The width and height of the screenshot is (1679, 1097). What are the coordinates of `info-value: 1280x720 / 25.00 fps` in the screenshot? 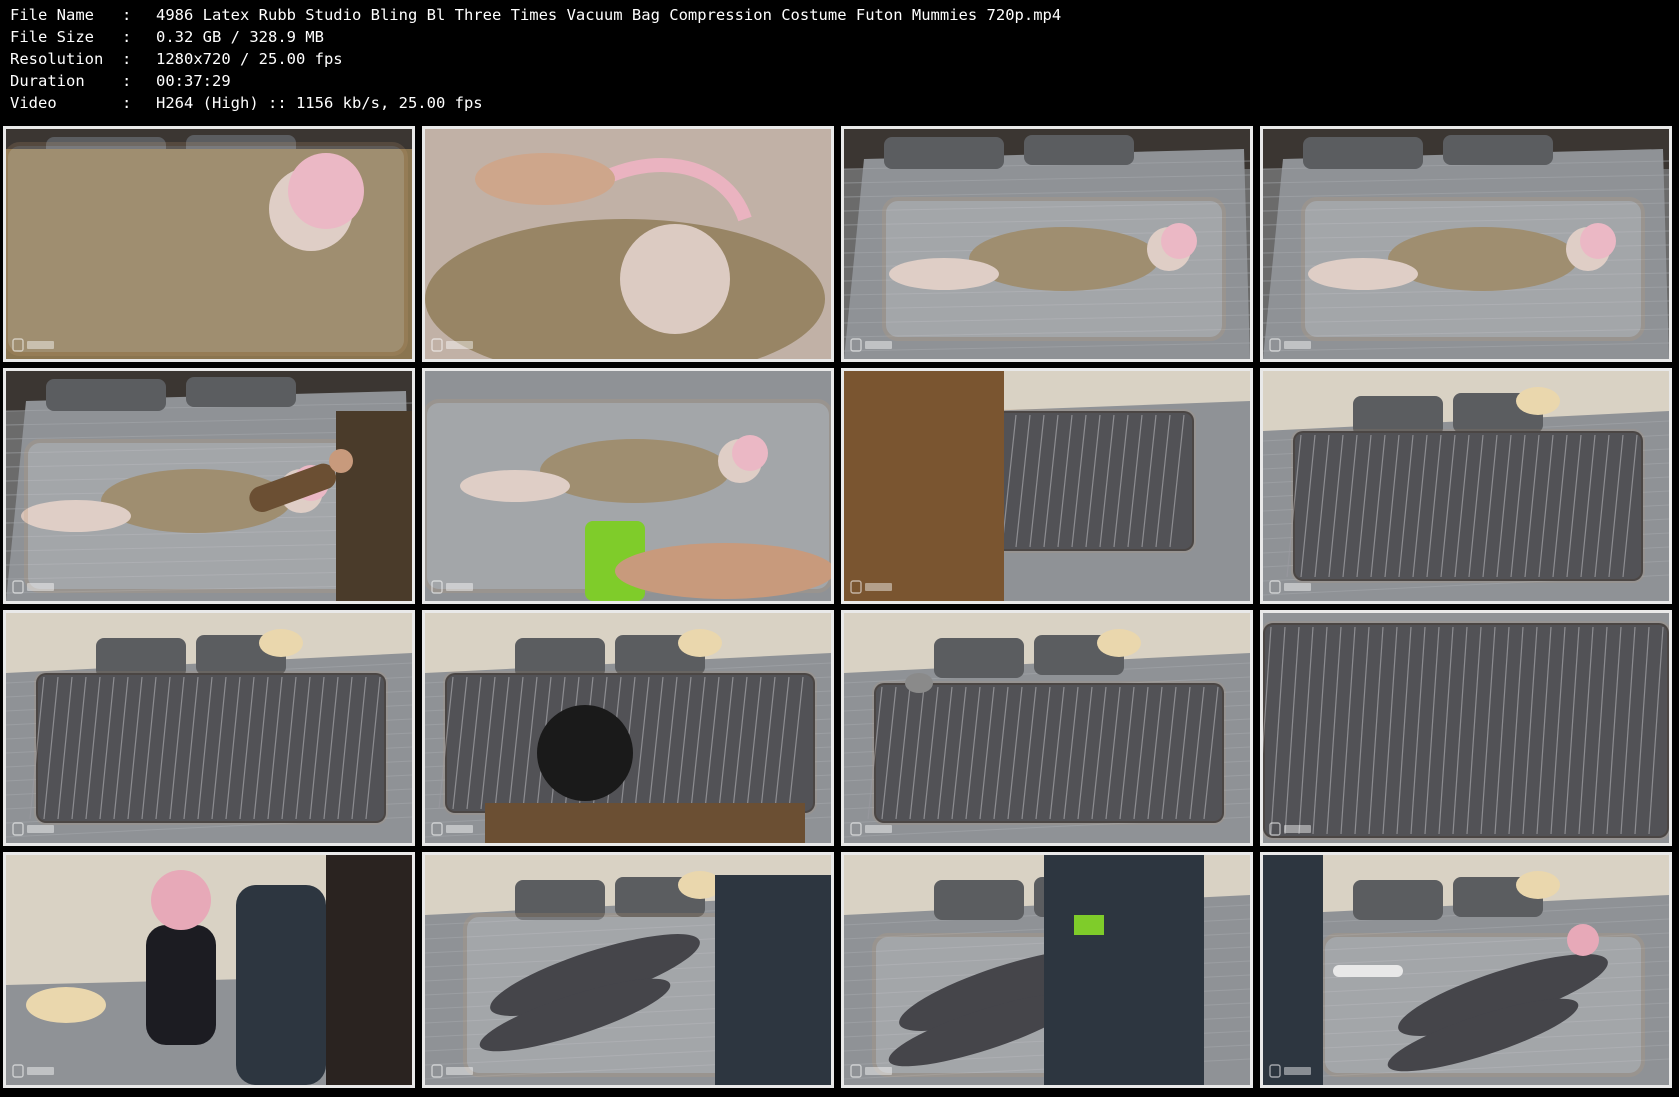 It's located at (249, 59).